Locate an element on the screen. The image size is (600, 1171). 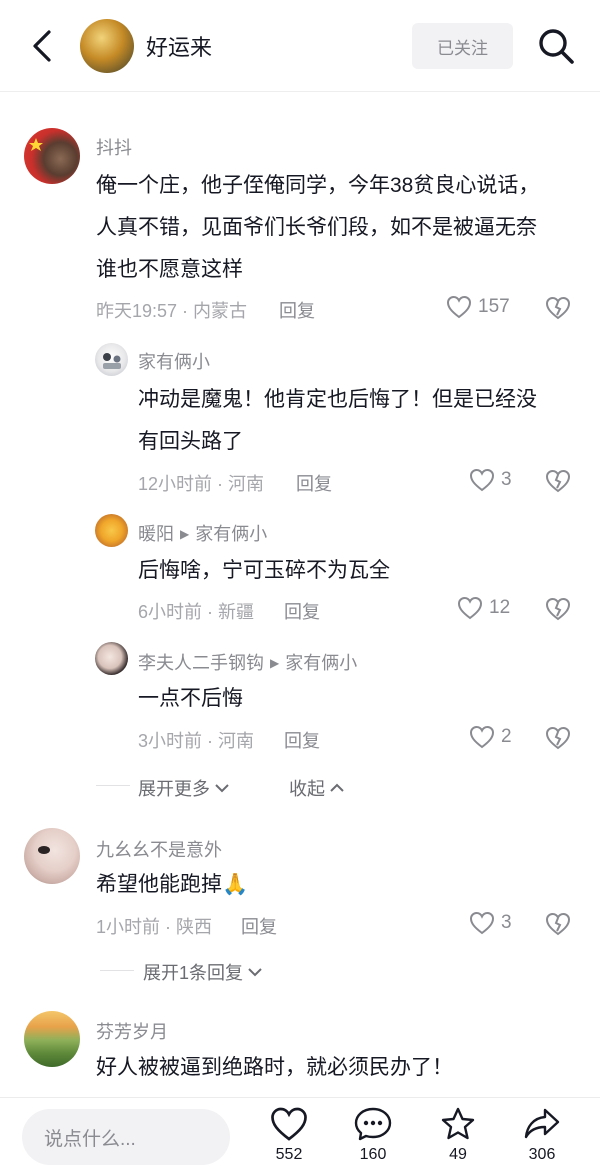
favorite-action: 49 is located at coordinates (458, 1135).